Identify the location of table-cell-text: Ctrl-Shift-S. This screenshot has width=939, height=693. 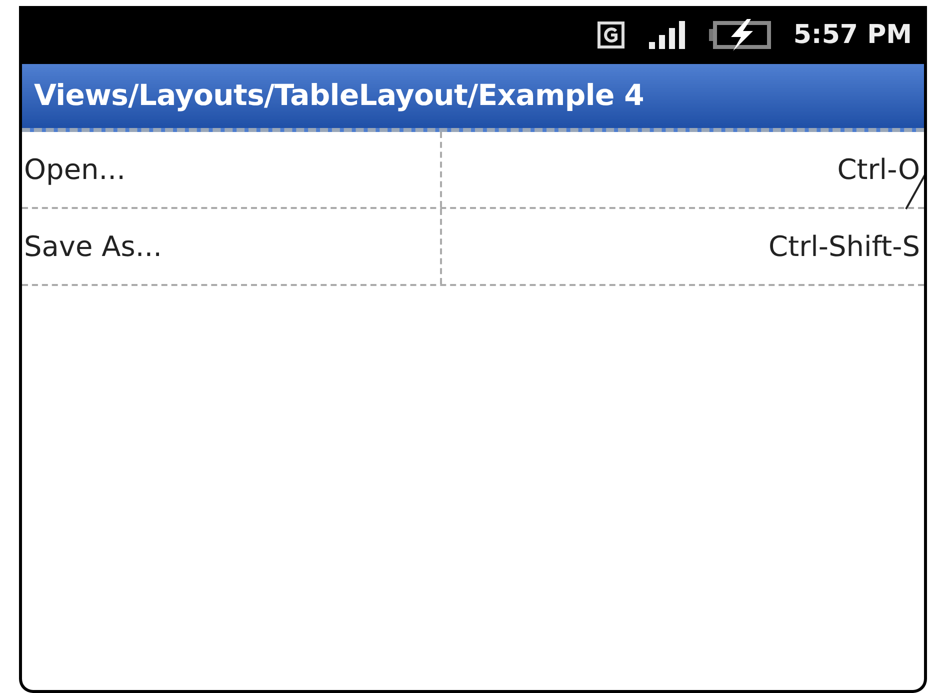
(844, 246).